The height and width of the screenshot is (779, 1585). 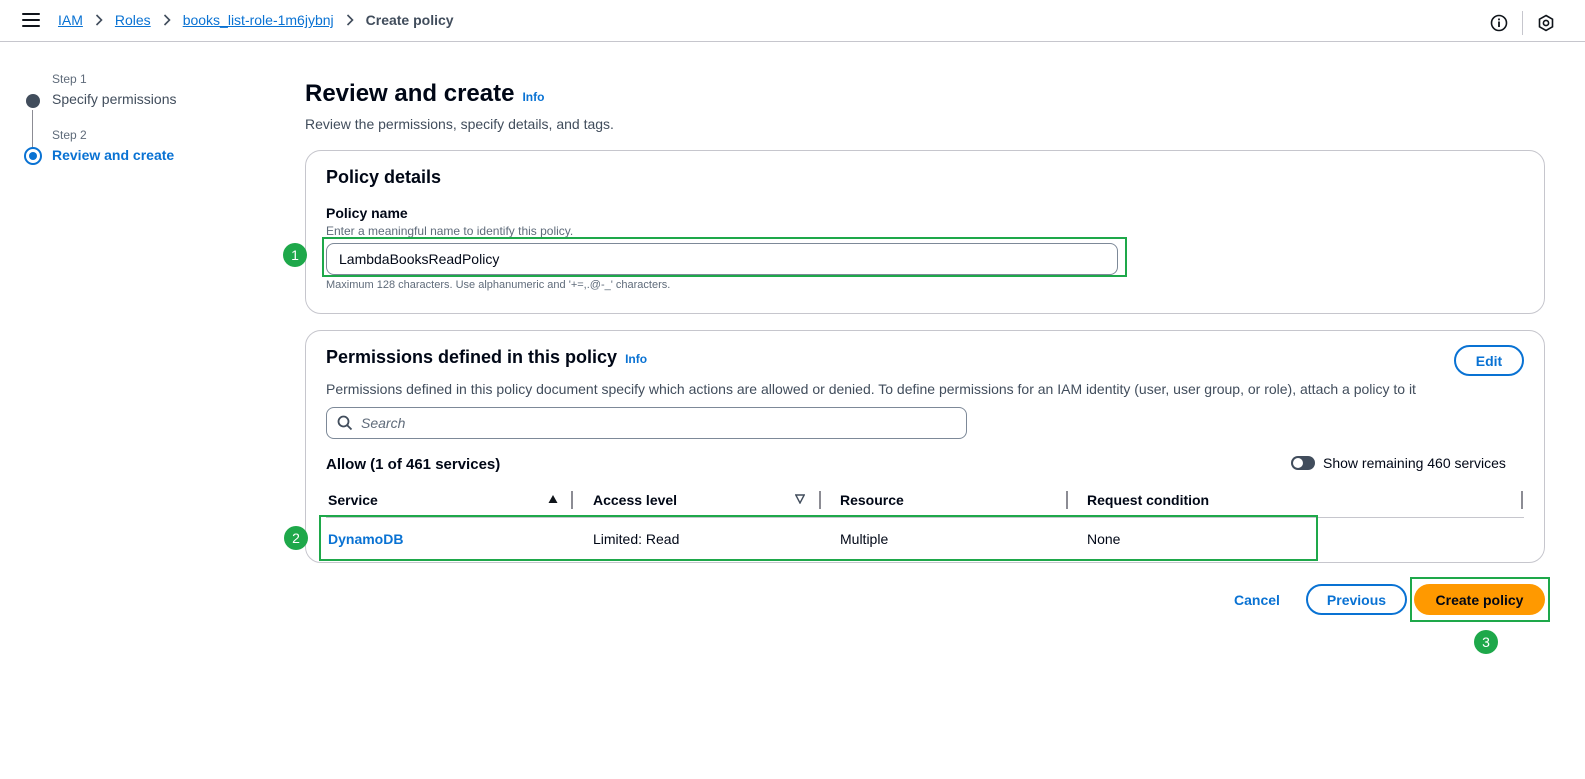 What do you see at coordinates (800, 499) in the screenshot?
I see `sort-descending-icon` at bounding box center [800, 499].